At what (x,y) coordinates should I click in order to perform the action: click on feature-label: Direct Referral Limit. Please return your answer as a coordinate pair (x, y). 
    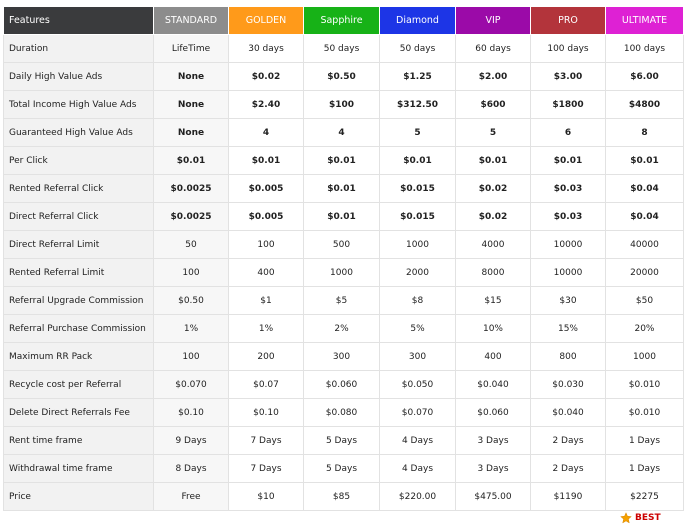
    Looking at the image, I should click on (78, 244).